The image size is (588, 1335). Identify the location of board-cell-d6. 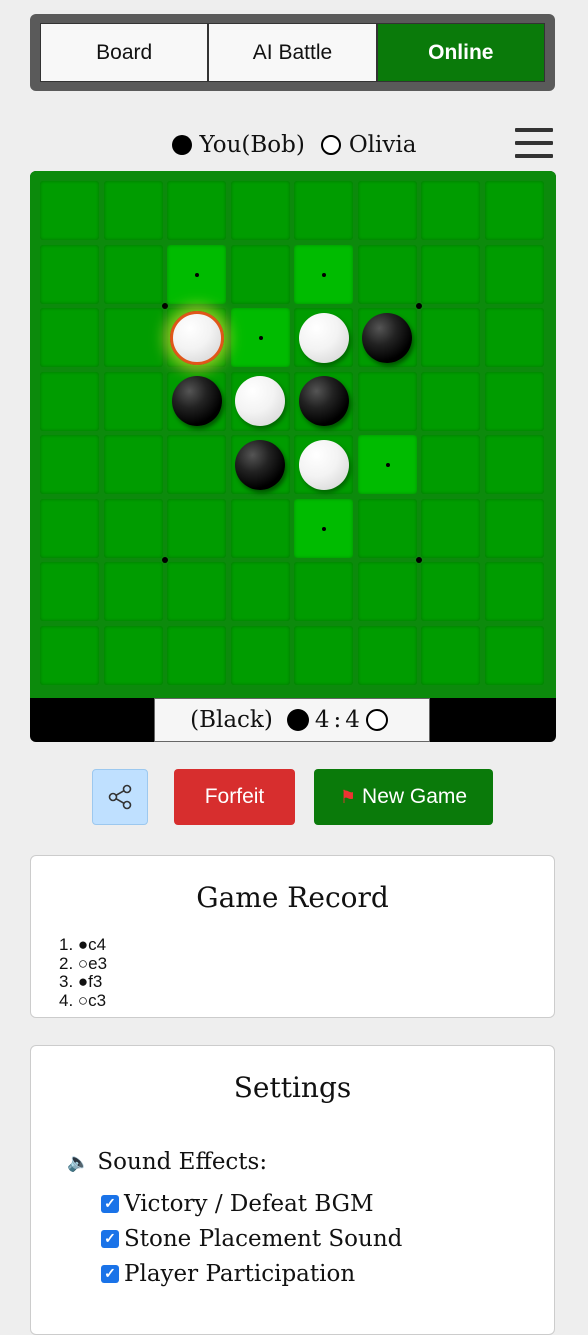
(260, 528).